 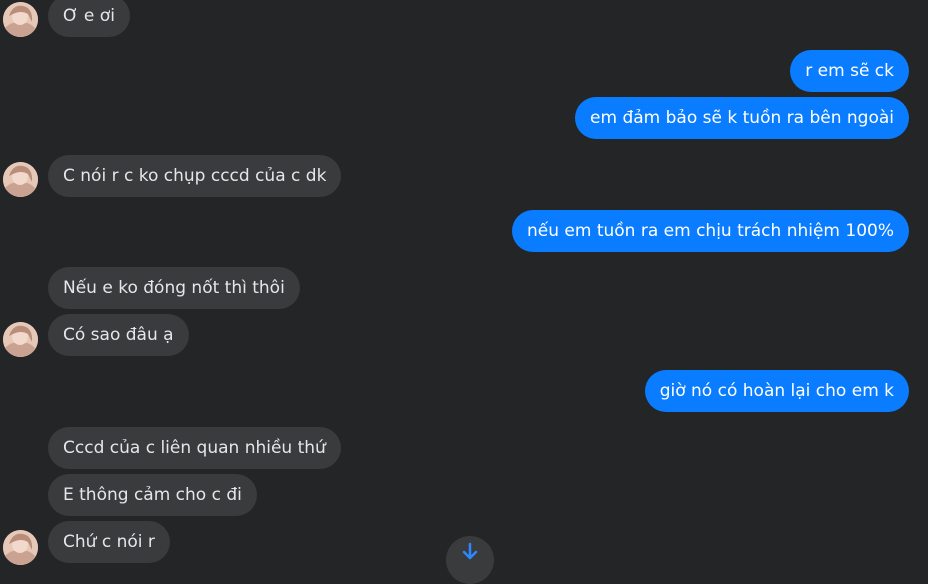 I want to click on incoming-message: Cccd của c liên quan nhiều thứ, so click(x=194, y=448).